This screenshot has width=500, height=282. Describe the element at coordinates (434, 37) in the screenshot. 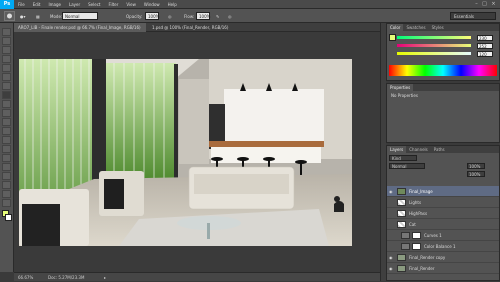

I see `red-slider` at that location.